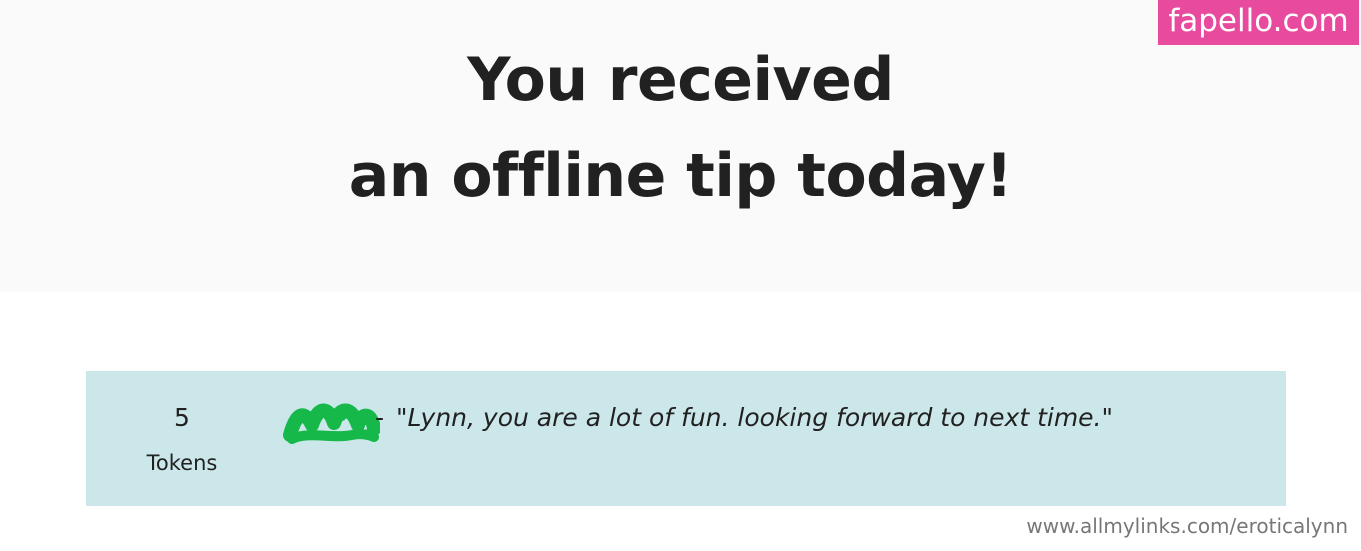 This screenshot has width=1361, height=551. Describe the element at coordinates (680, 176) in the screenshot. I see `headline-line-2: an offline tip today!` at that location.